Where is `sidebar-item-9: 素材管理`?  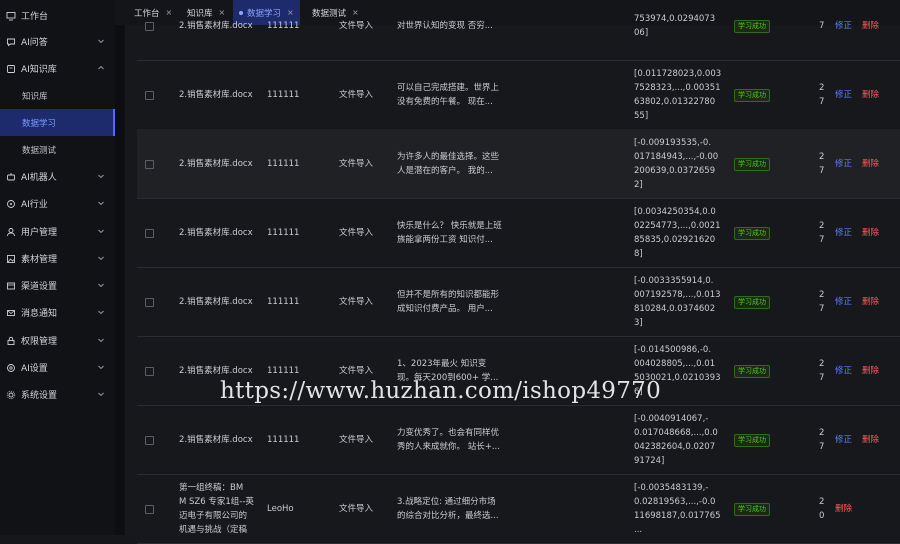
sidebar-item-9: 素材管理 is located at coordinates (57, 258).